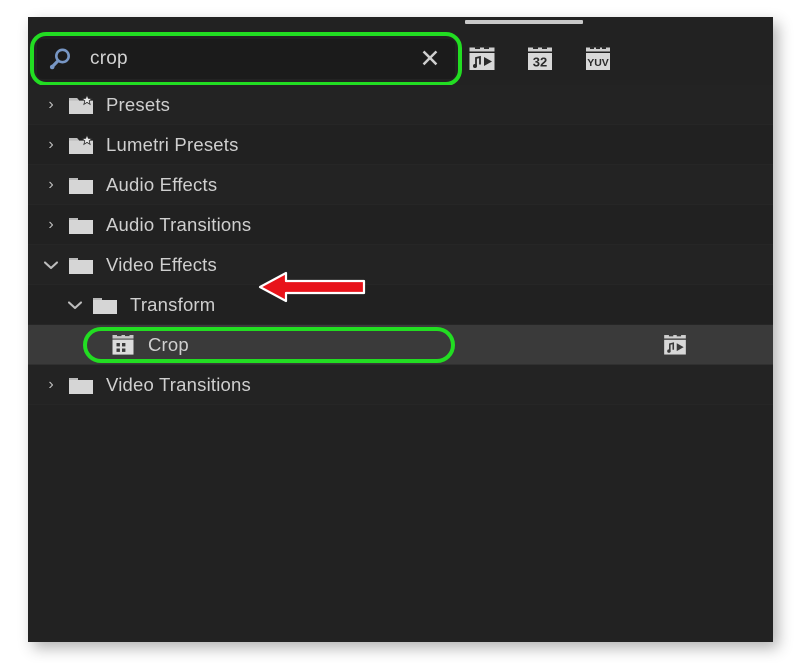  What do you see at coordinates (269, 345) in the screenshot?
I see `crop-highlight-annotation` at bounding box center [269, 345].